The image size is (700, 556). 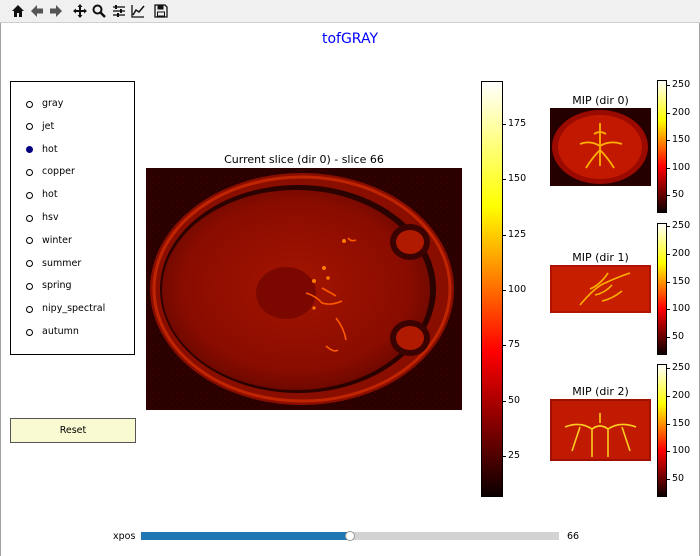 I want to click on mip-dir1-image, so click(x=600, y=289).